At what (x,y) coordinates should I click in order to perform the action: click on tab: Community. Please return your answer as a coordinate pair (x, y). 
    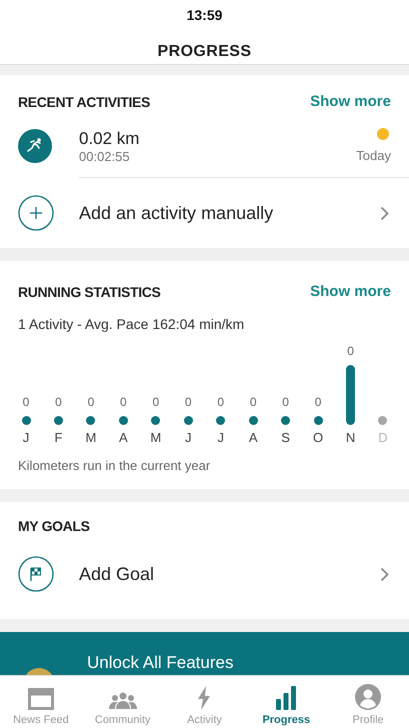
    Looking at the image, I should click on (123, 702).